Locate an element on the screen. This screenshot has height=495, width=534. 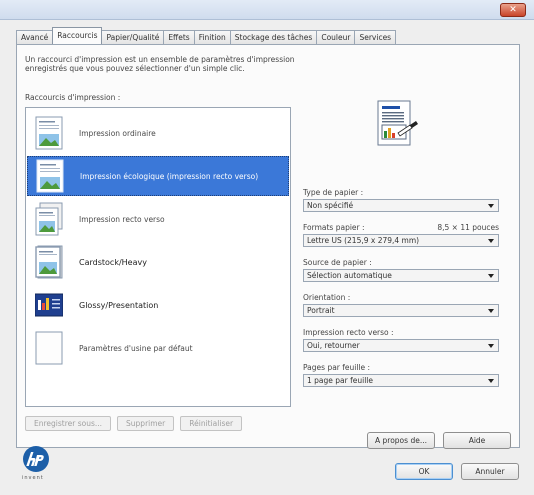
pages-per-sheet-field: Pages par feuille : 1 page par feuille is located at coordinates (409, 375).